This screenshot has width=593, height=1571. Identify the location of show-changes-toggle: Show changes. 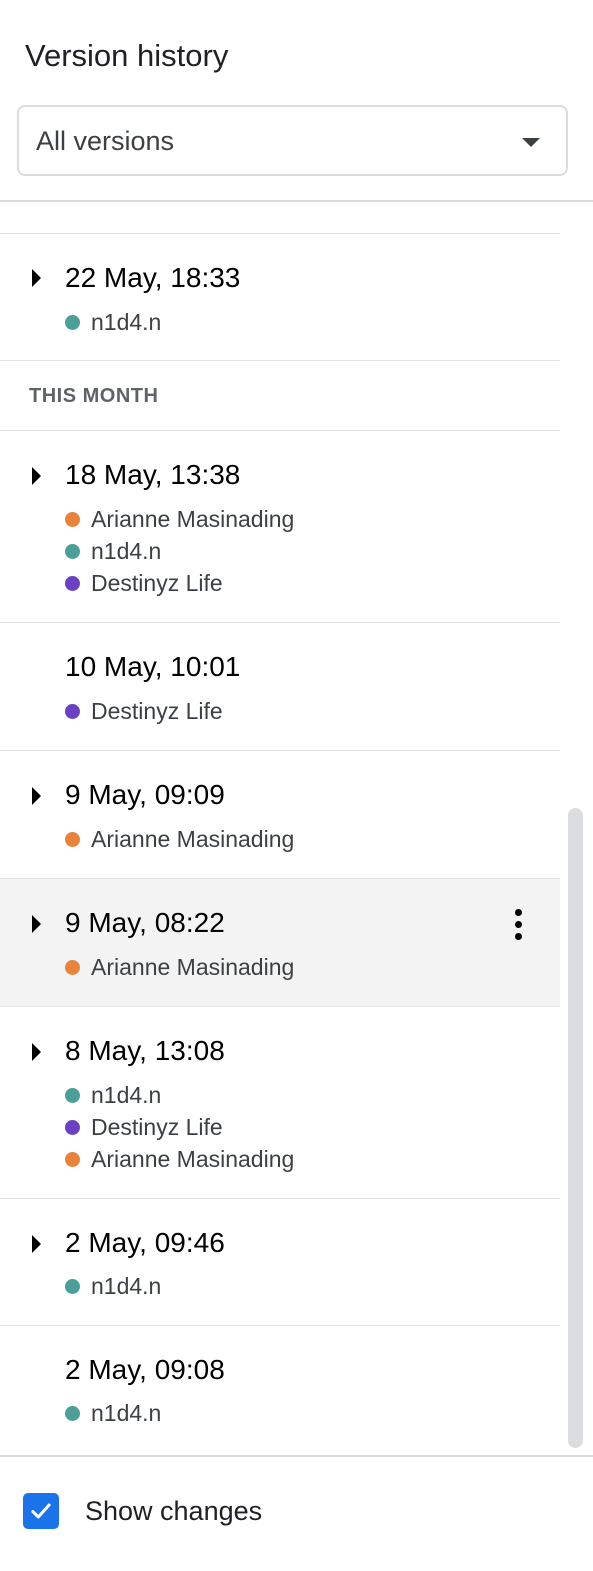
(142, 1511).